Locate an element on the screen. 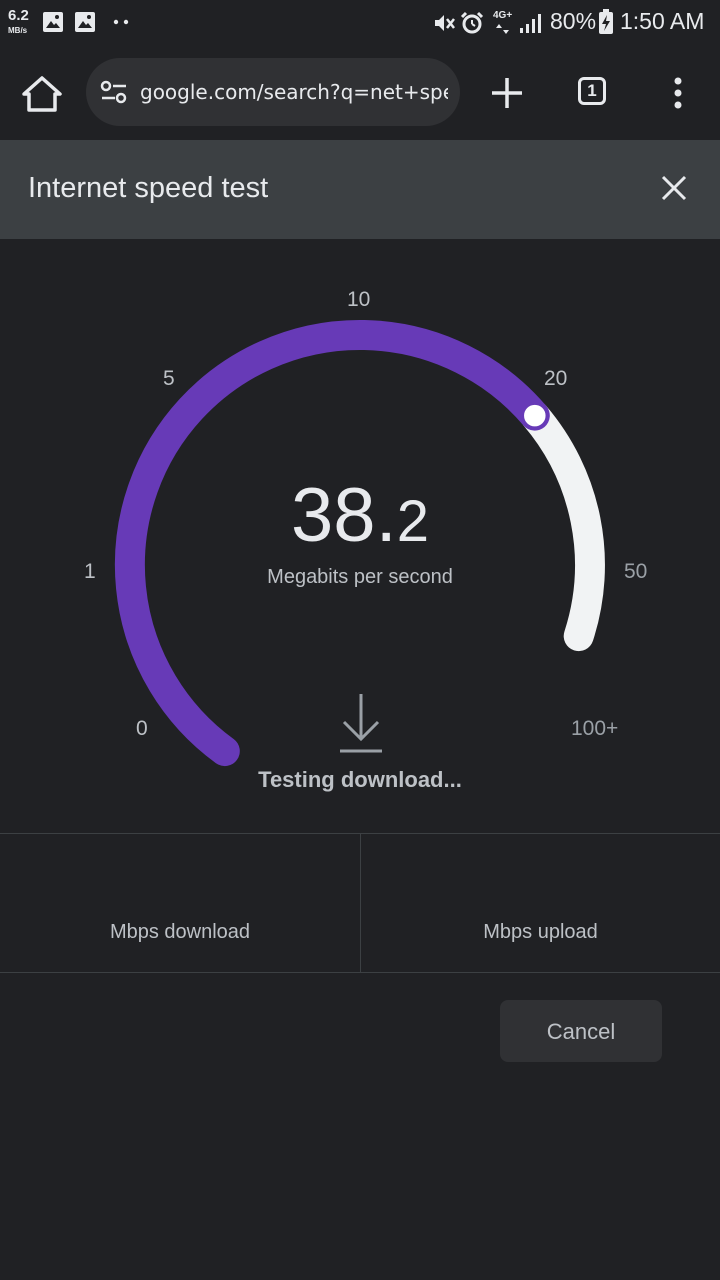  close-icon is located at coordinates (674, 188).